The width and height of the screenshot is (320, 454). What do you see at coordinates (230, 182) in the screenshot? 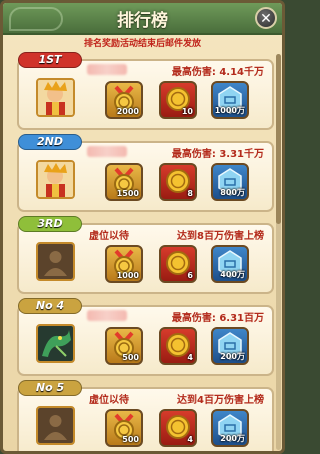
I see `reward-item: 800万` at bounding box center [230, 182].